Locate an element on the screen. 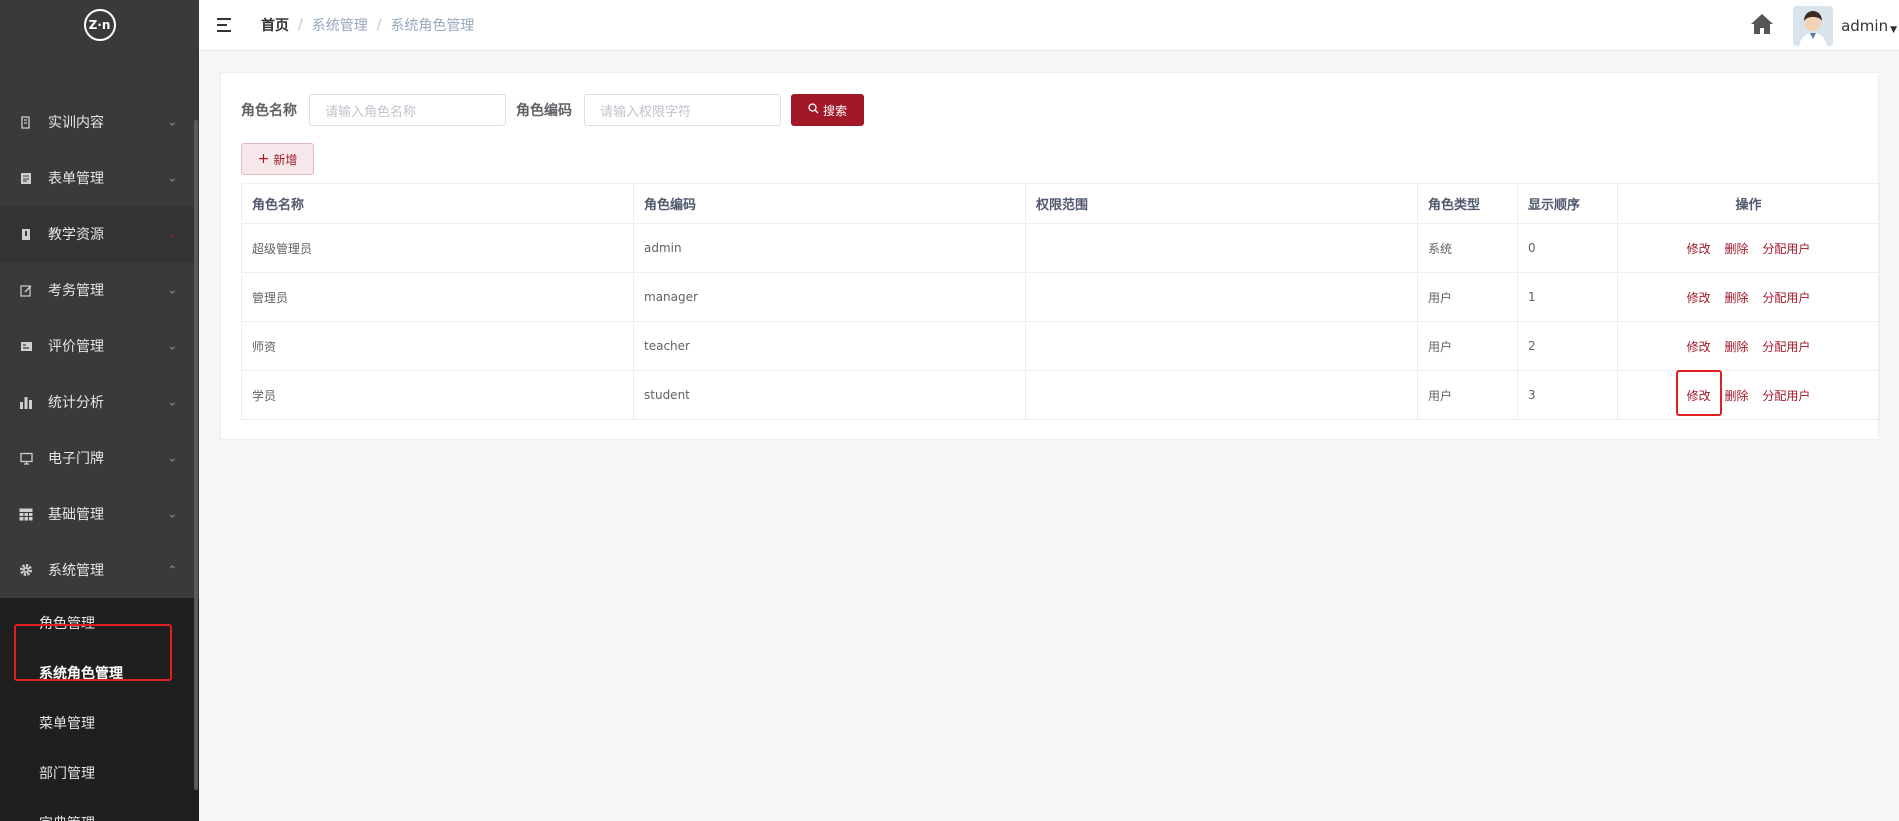 The image size is (1899, 821). caret-down-icon: ▼ is located at coordinates (1893, 30).